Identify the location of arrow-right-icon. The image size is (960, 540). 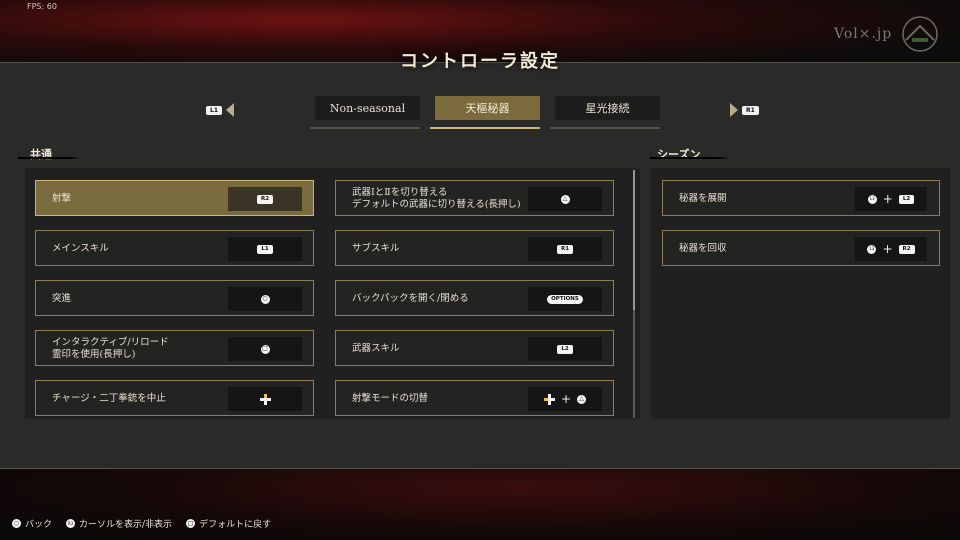
(734, 110).